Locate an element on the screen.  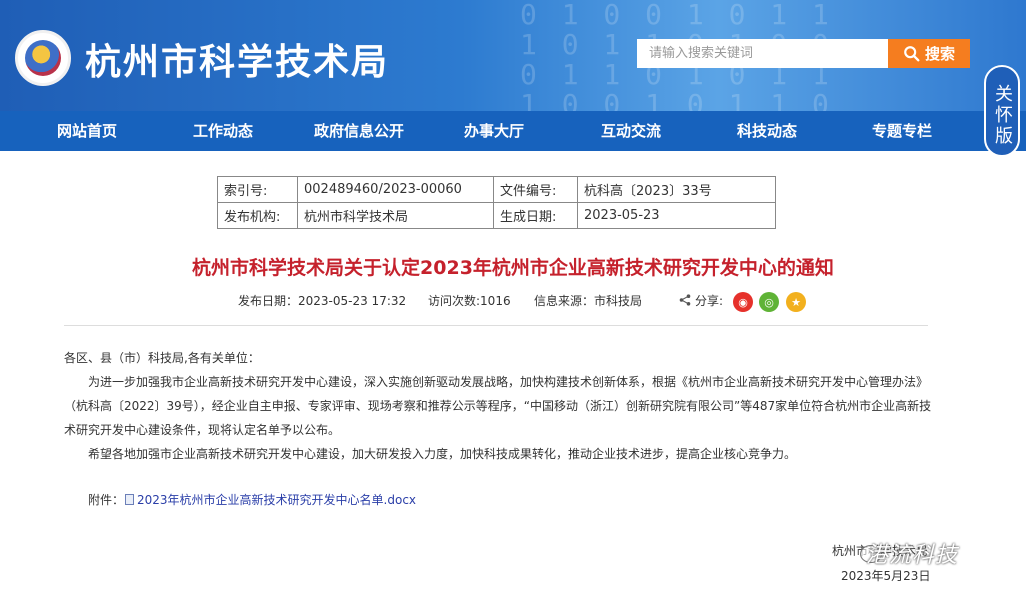
nav-item-home: 网站首页 is located at coordinates (87, 131).